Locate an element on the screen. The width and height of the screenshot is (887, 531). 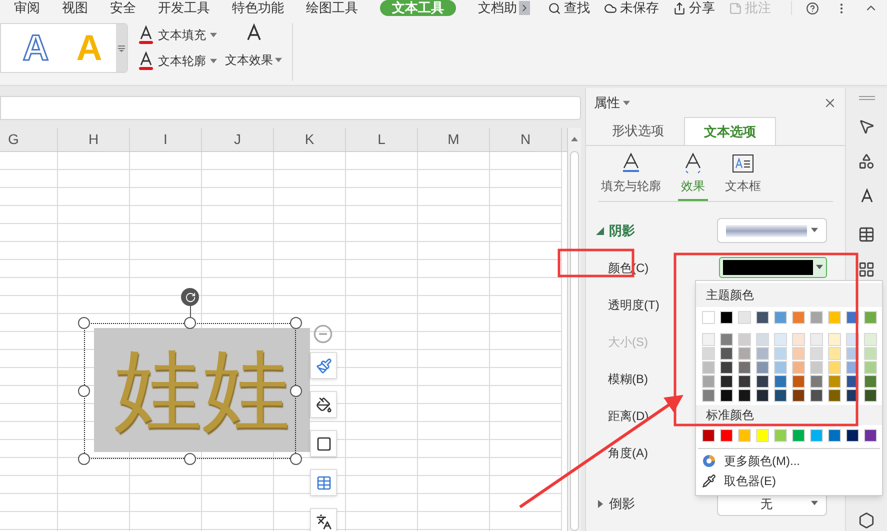
vertical-scrollbar is located at coordinates (574, 329).